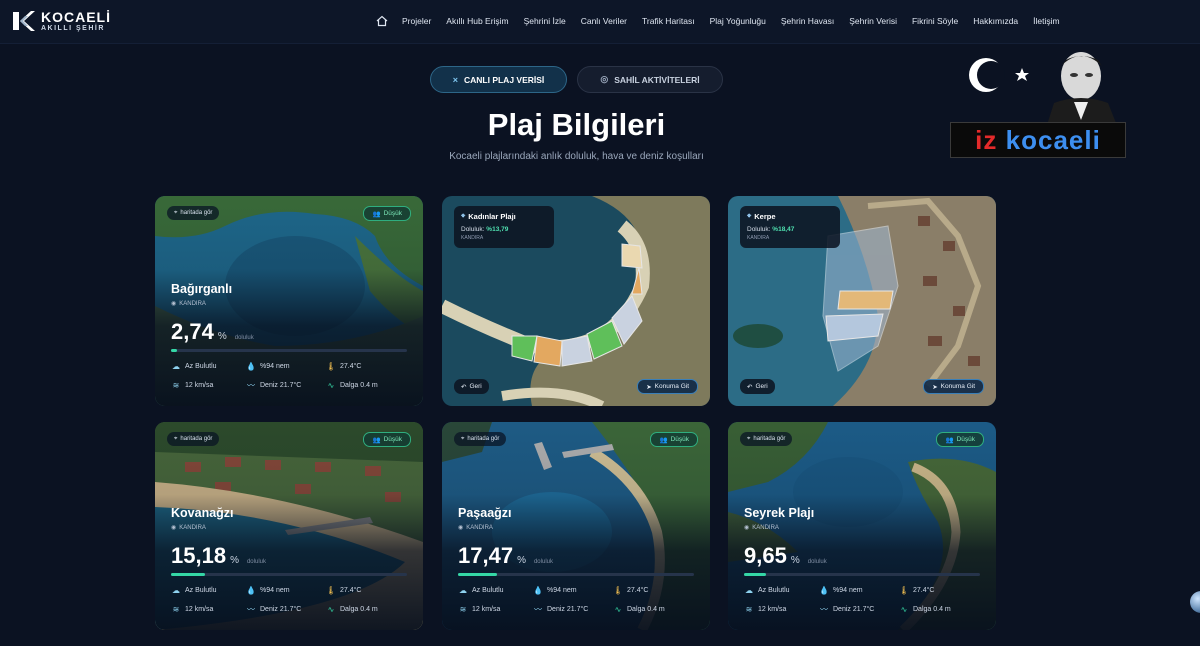  Describe the element at coordinates (817, 562) in the screenshot. I see `occupancy-label: doluluk` at that location.